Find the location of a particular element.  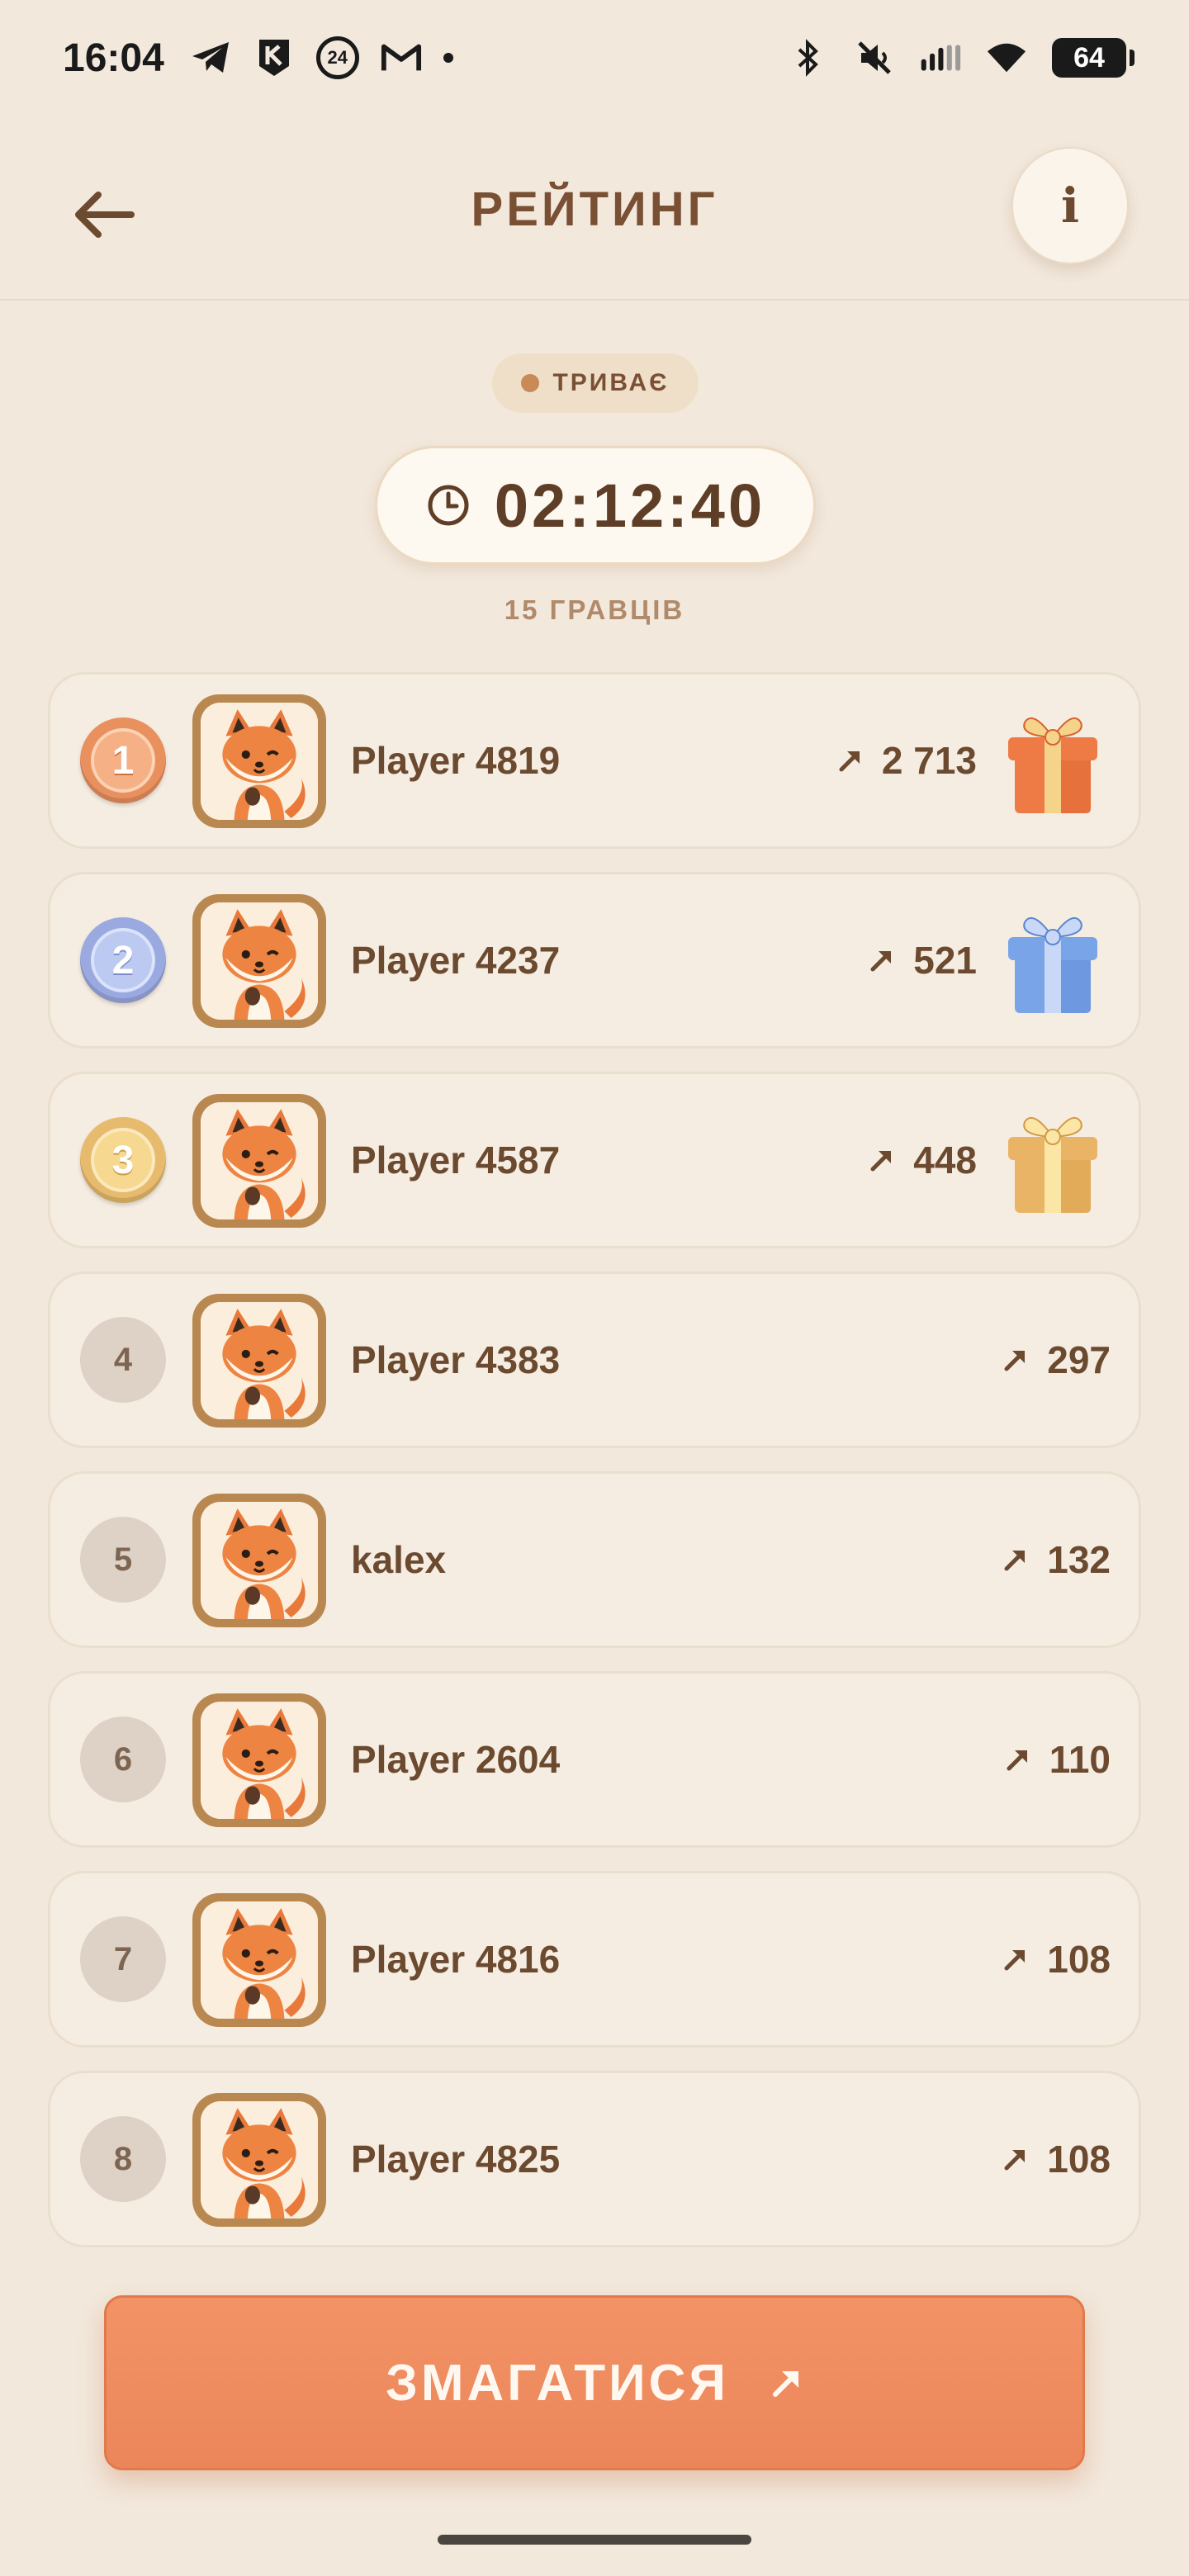

kyivstar-icon is located at coordinates (274, 57).